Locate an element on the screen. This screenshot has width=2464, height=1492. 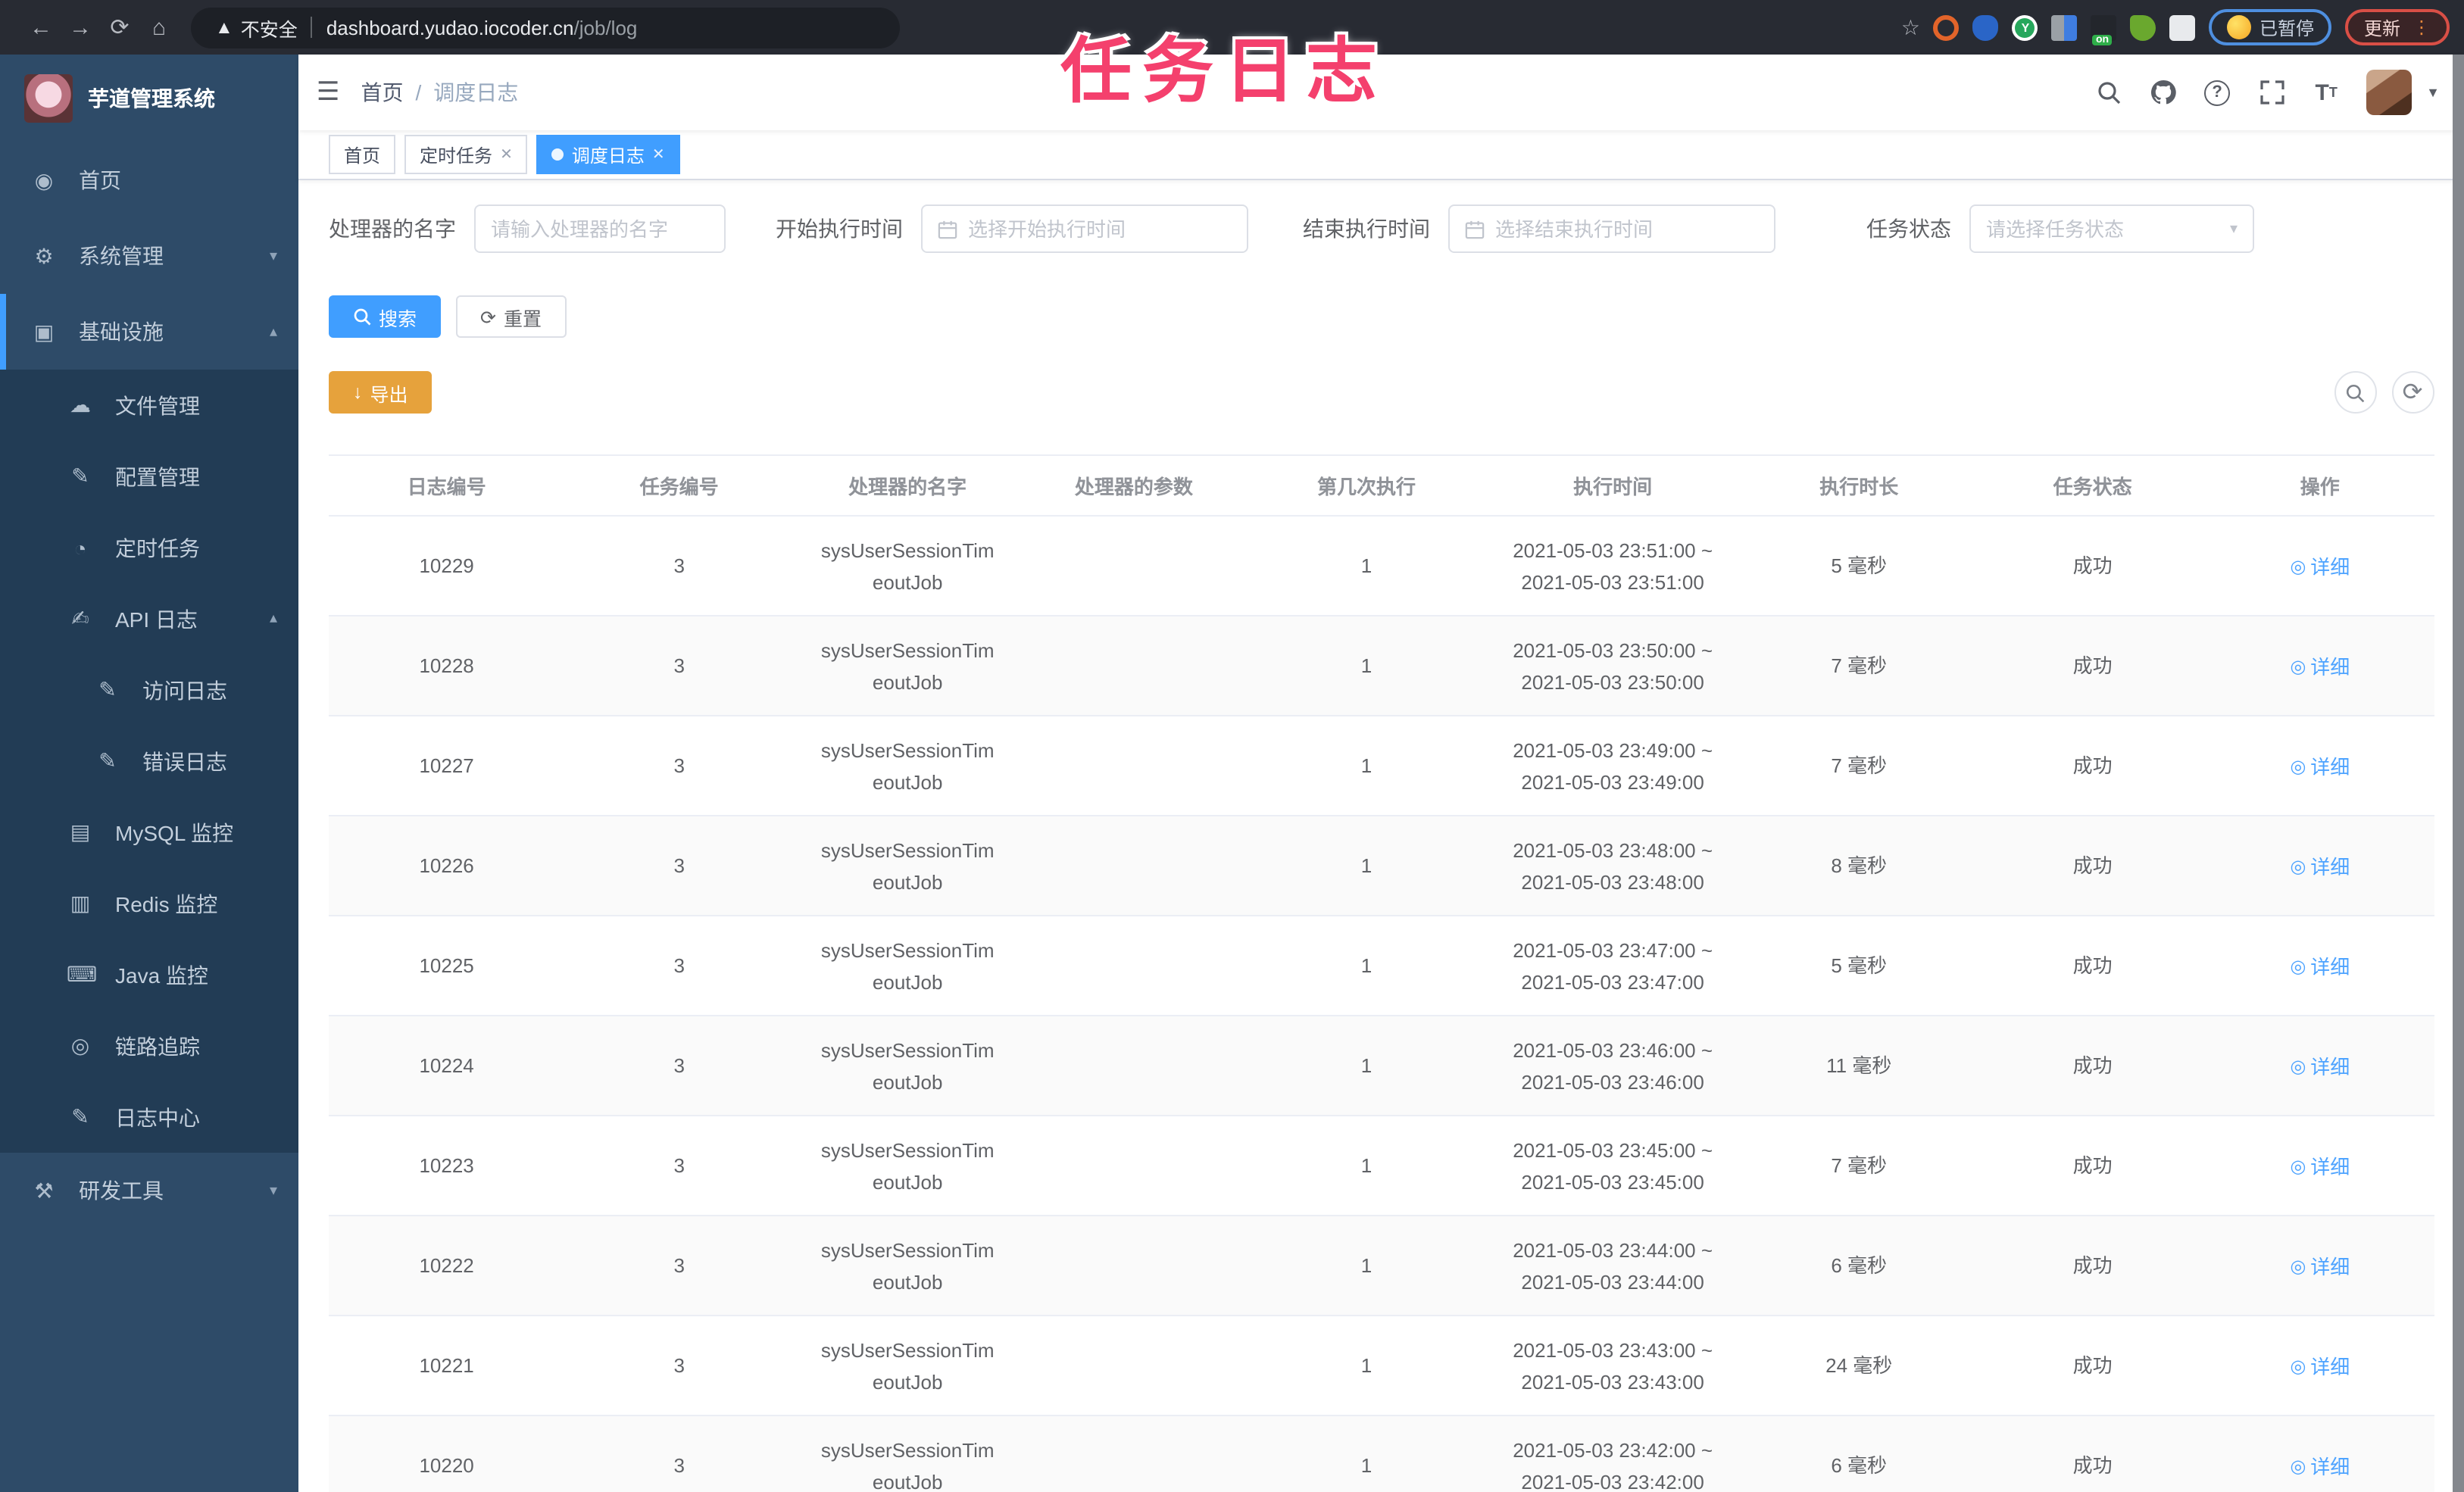
job-status-select: ▾ is located at coordinates (2111, 229).